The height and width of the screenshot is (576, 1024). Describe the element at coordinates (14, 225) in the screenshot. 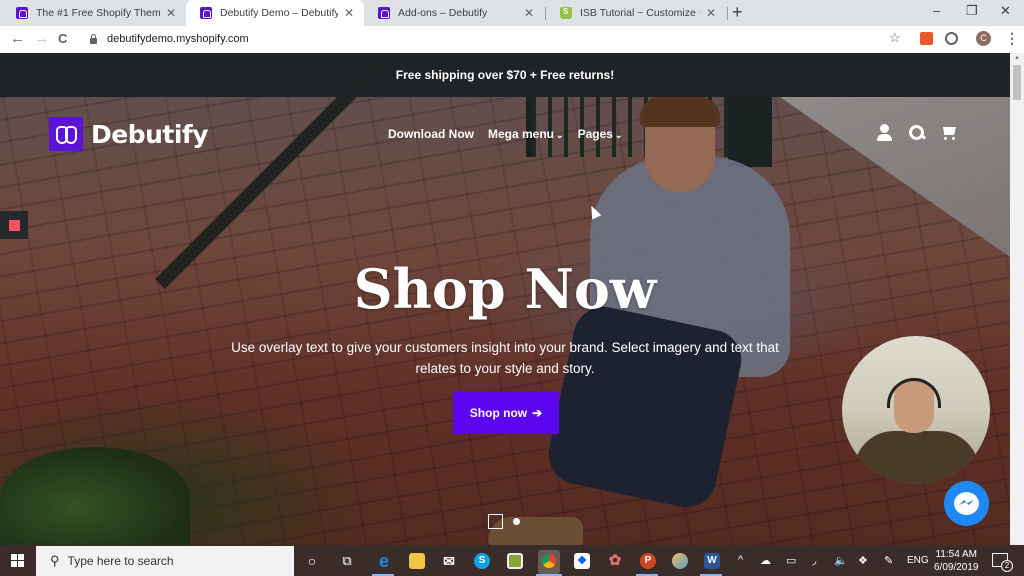

I see `recording-stop-button` at that location.